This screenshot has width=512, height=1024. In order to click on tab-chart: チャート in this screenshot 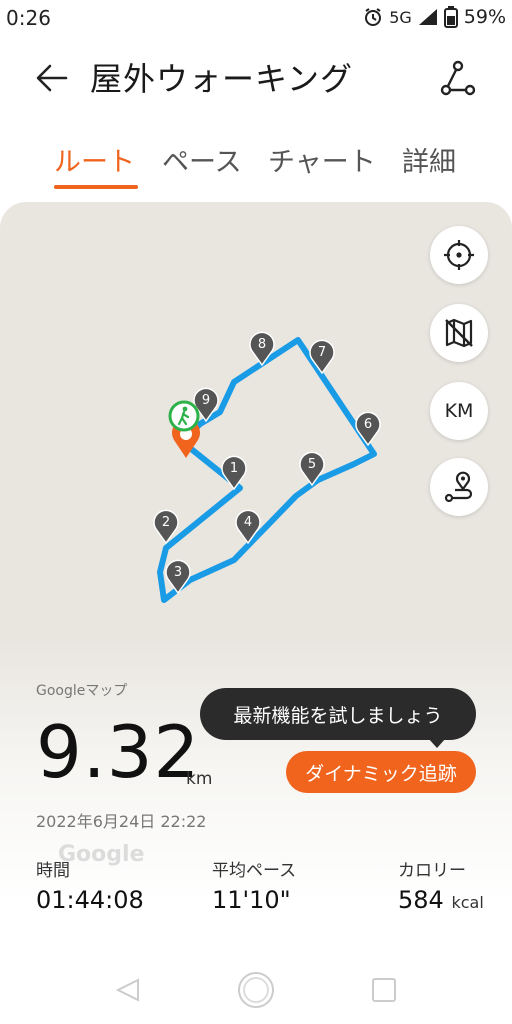, I will do `click(322, 159)`.